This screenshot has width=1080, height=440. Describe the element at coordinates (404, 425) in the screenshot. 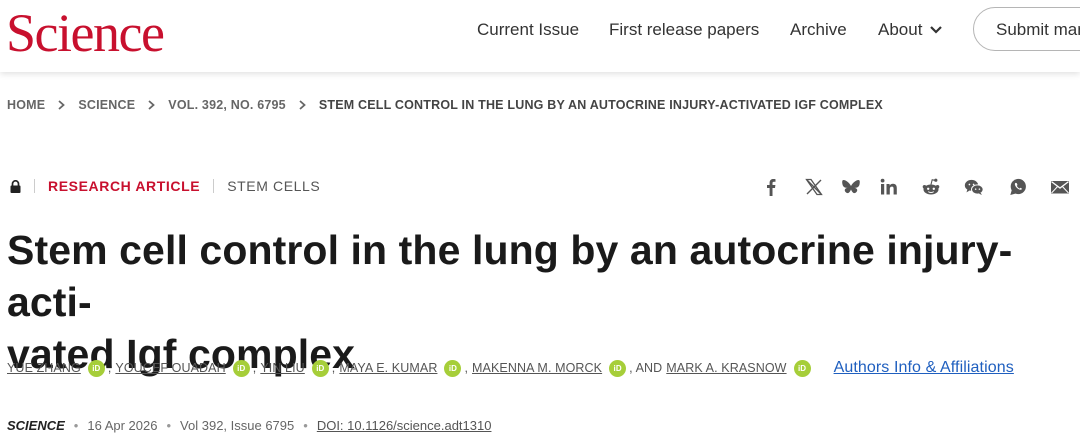

I see `doi-link: DOI: 10.1126/science.adt1310` at that location.